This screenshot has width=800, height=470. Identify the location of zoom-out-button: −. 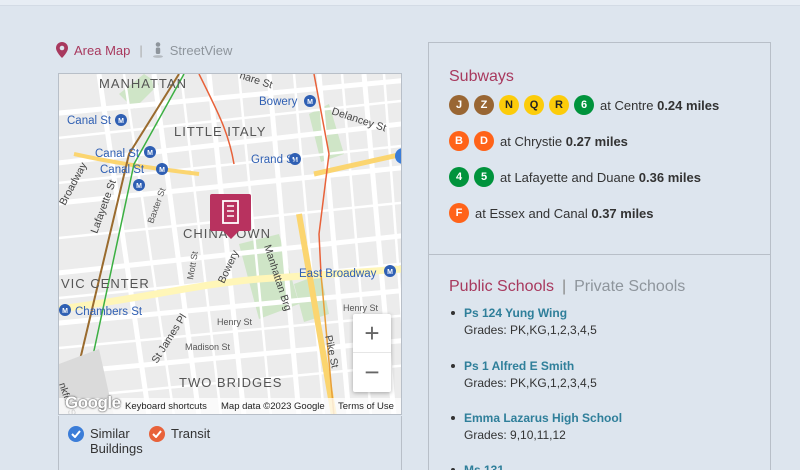
(372, 372).